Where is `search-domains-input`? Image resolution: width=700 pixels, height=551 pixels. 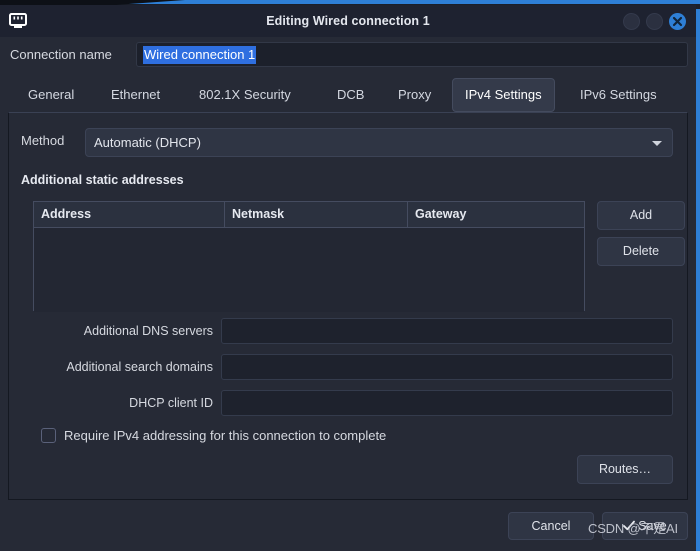
search-domains-input is located at coordinates (447, 367).